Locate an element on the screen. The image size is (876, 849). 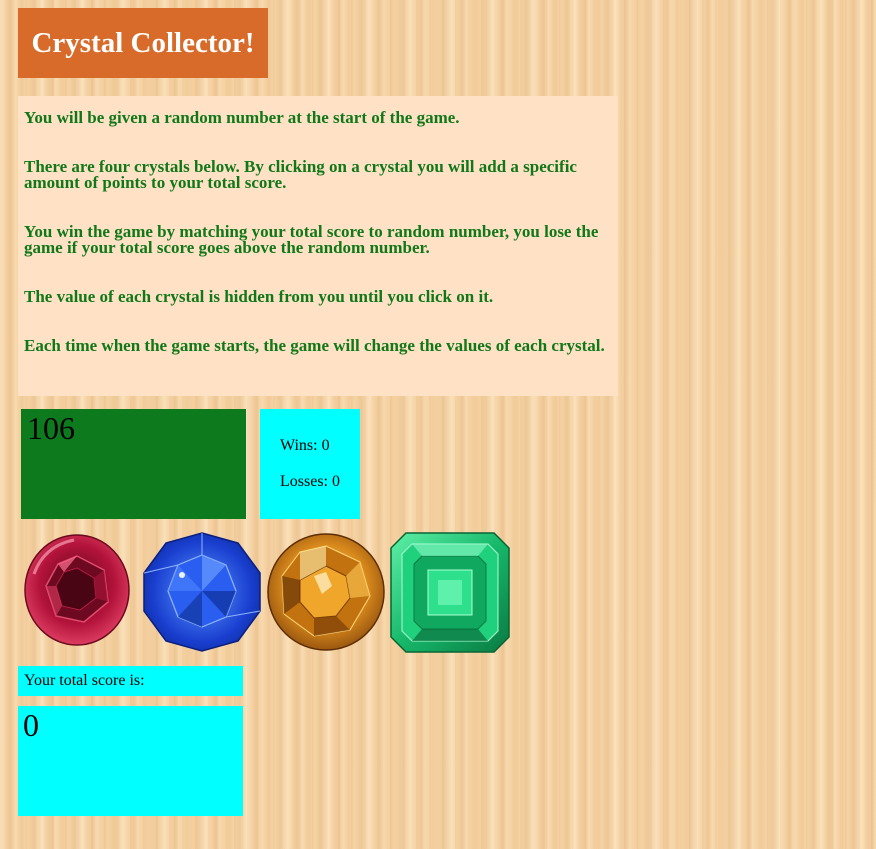
total-score: 0 is located at coordinates (31, 725).